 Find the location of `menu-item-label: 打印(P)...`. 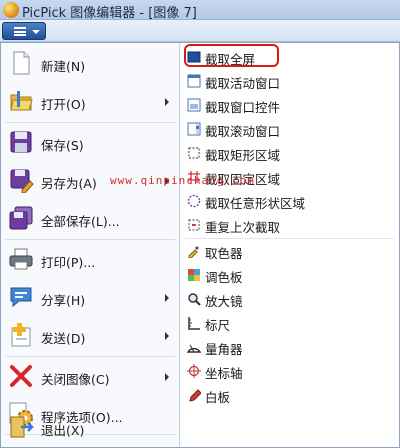

menu-item-label: 打印(P)... is located at coordinates (68, 262).